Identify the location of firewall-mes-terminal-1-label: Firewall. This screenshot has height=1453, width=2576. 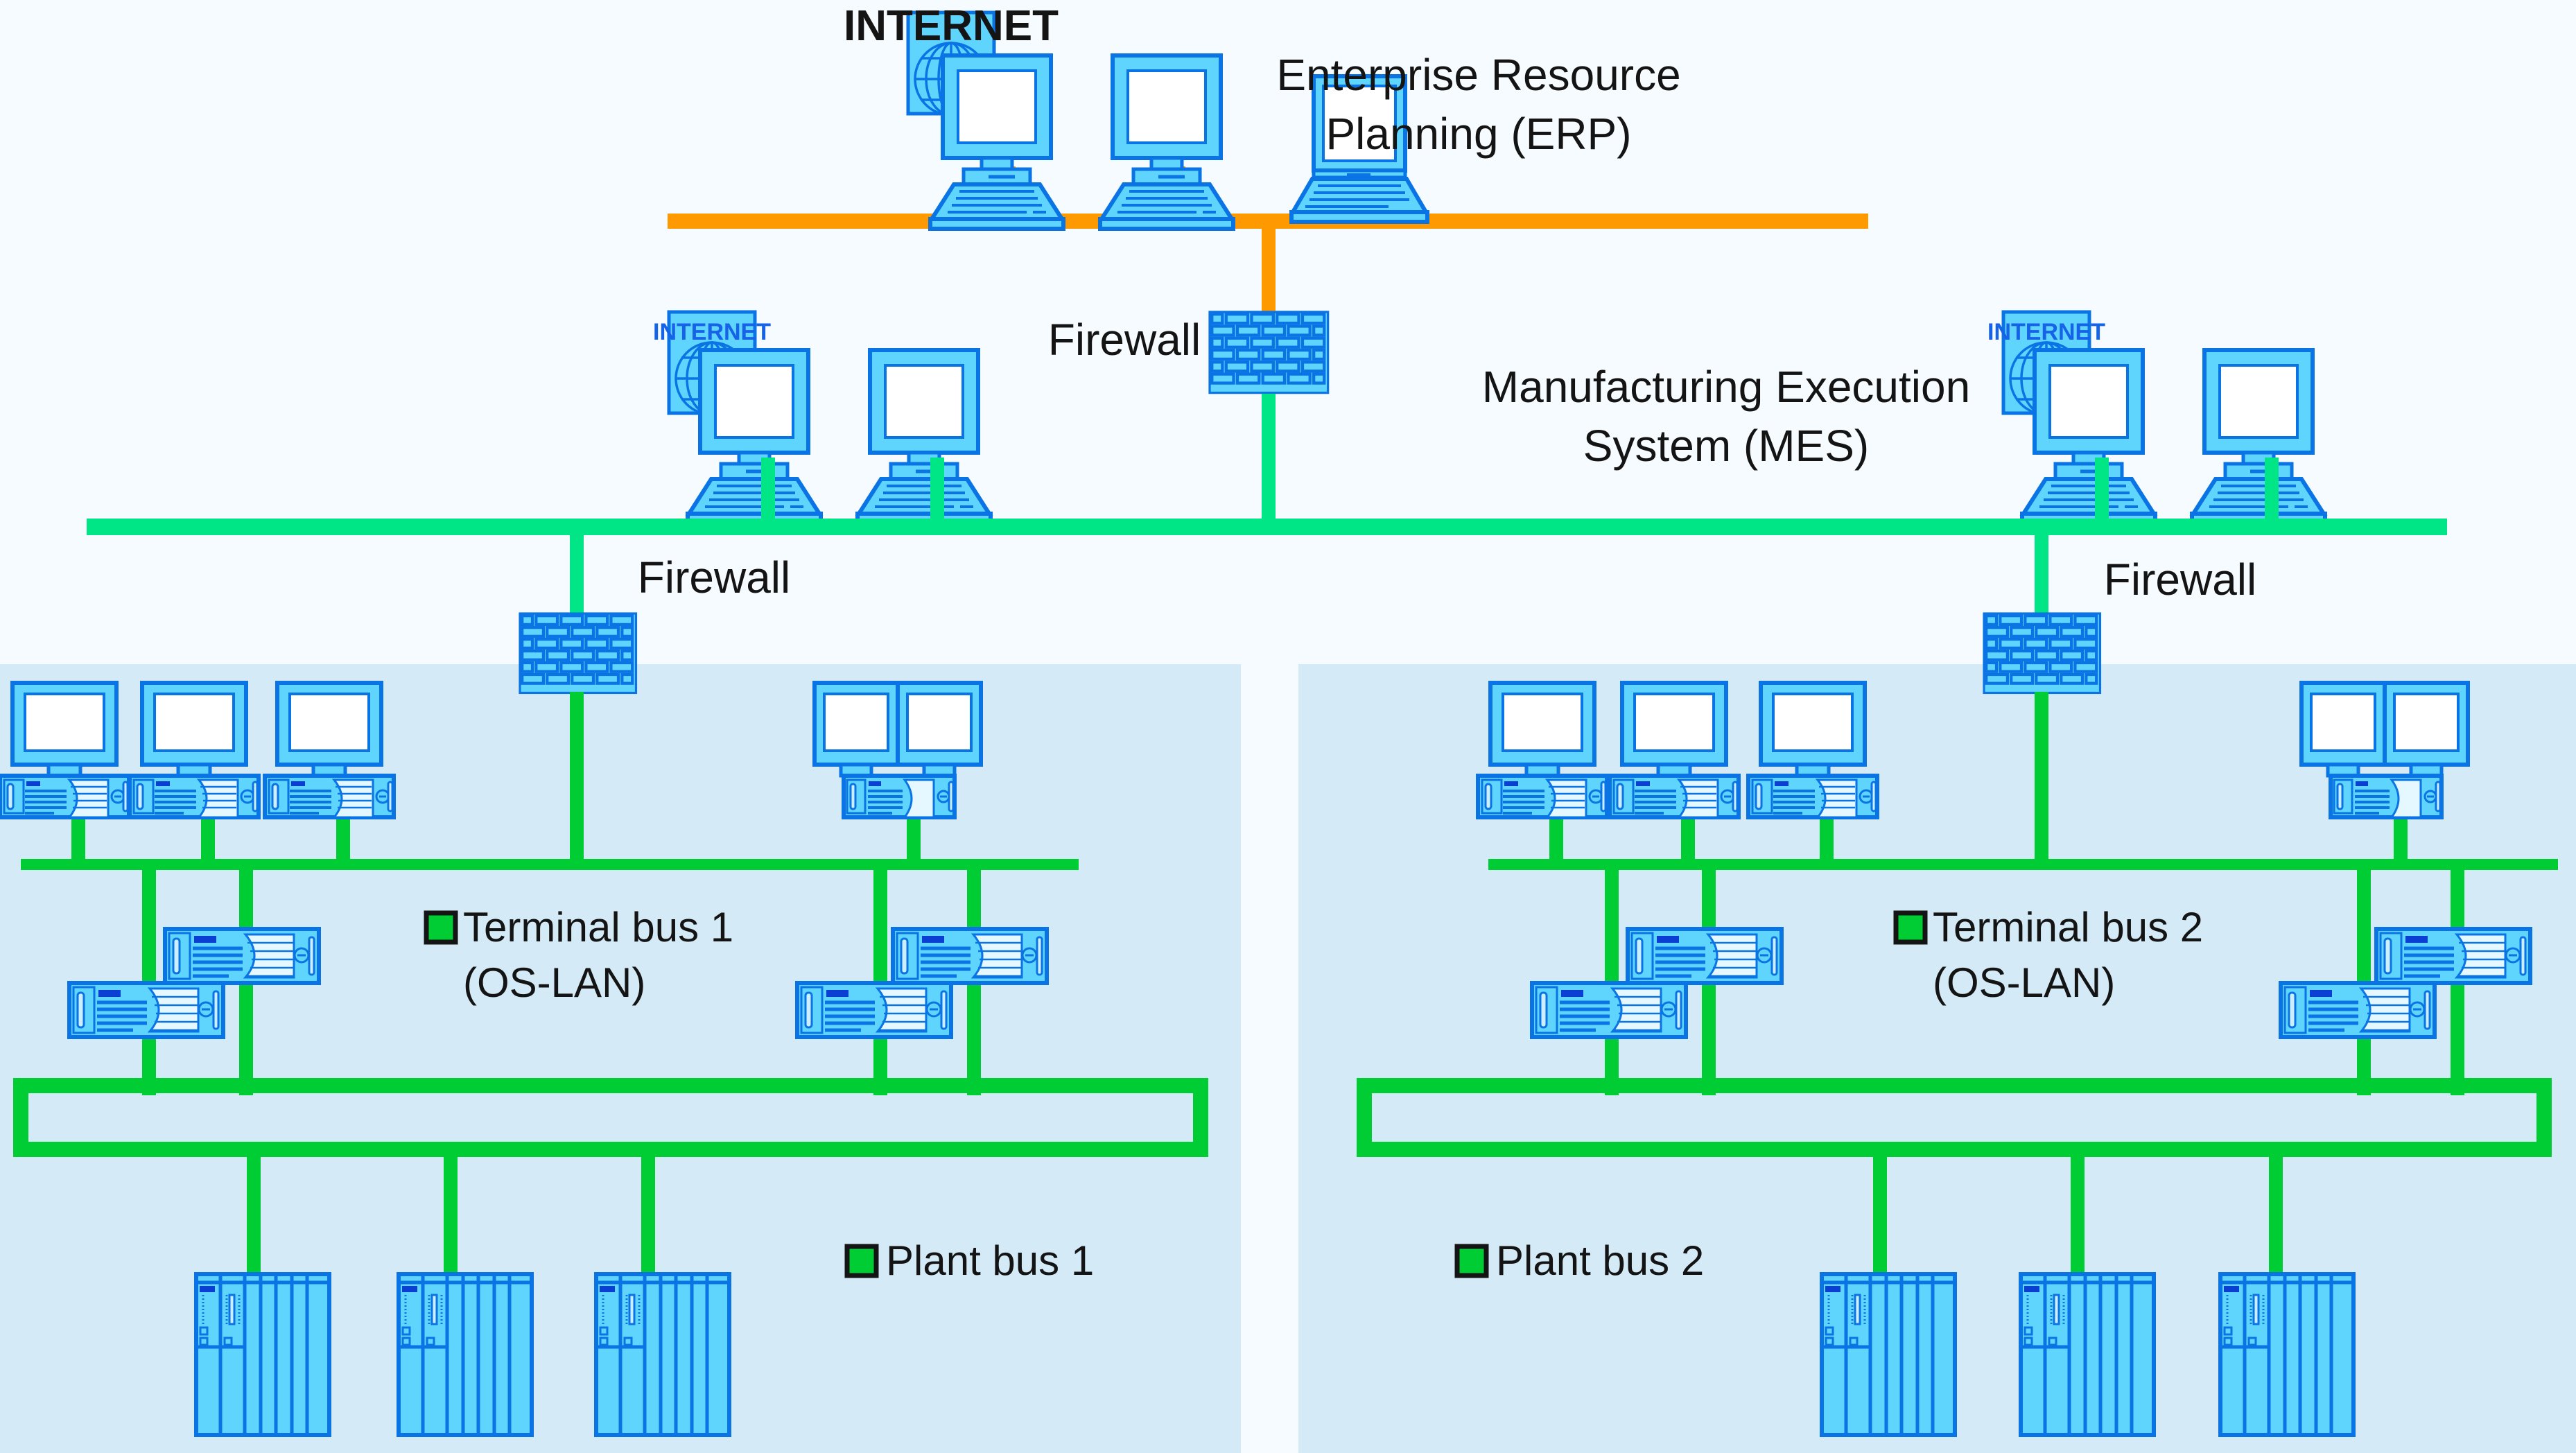
(714, 577).